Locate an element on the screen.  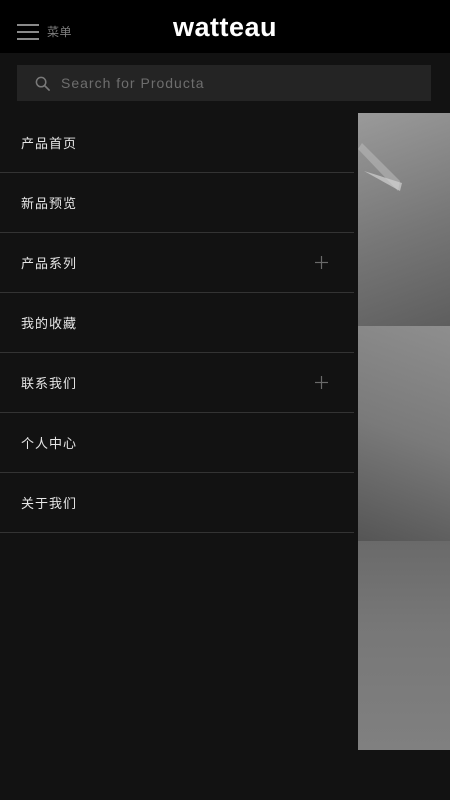
search-bar is located at coordinates (224, 83).